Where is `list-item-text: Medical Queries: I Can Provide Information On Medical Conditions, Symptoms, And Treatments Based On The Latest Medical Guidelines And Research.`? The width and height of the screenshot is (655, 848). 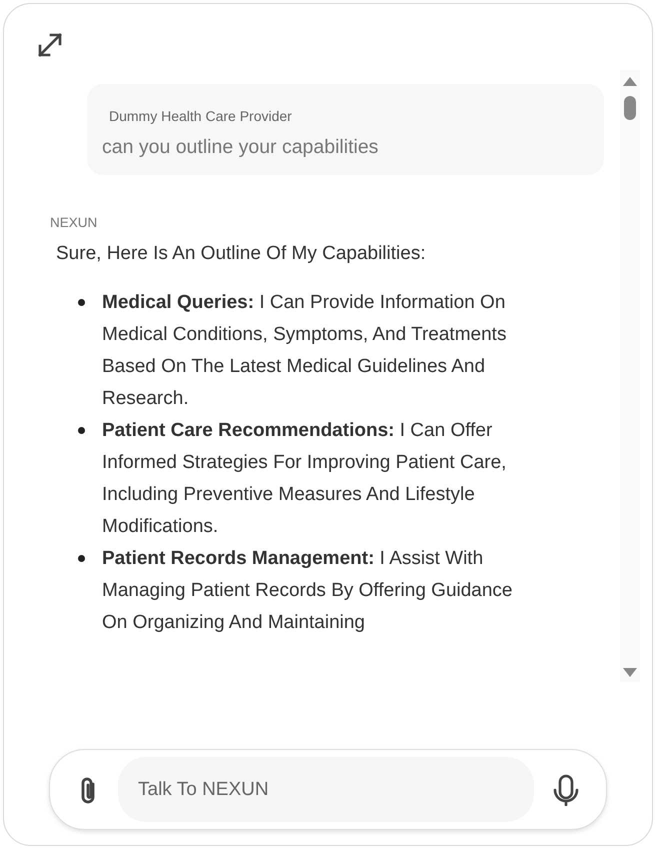
list-item-text: Medical Queries: I Can Provide Information On Medical Conditions, Symptoms, And Treatments Based On The Latest Medical Guidelines And Research. is located at coordinates (305, 351).